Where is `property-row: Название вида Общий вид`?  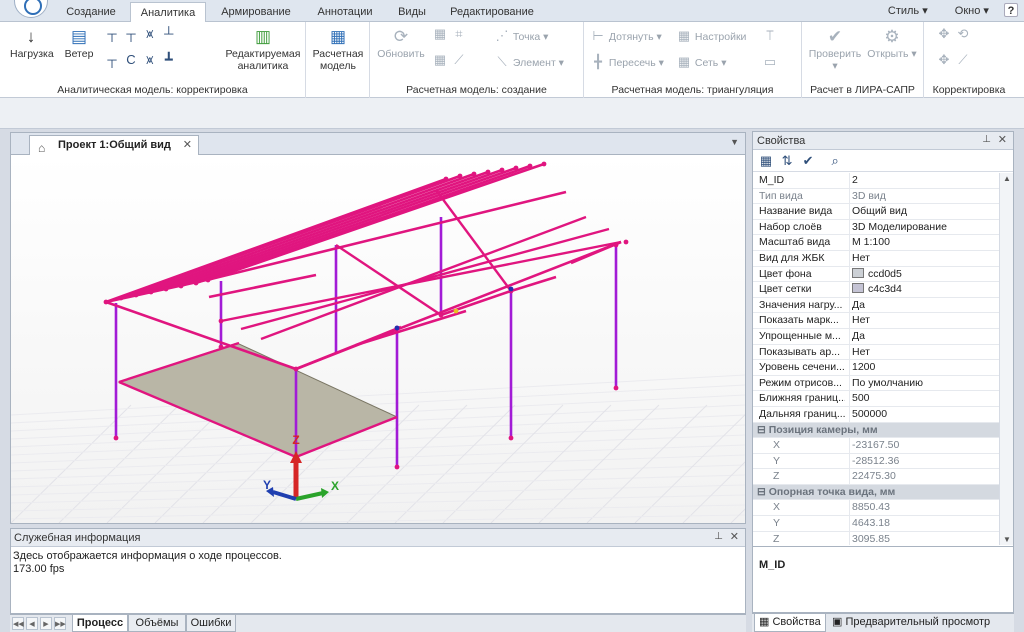 property-row: Название вида Общий вид is located at coordinates (876, 212).